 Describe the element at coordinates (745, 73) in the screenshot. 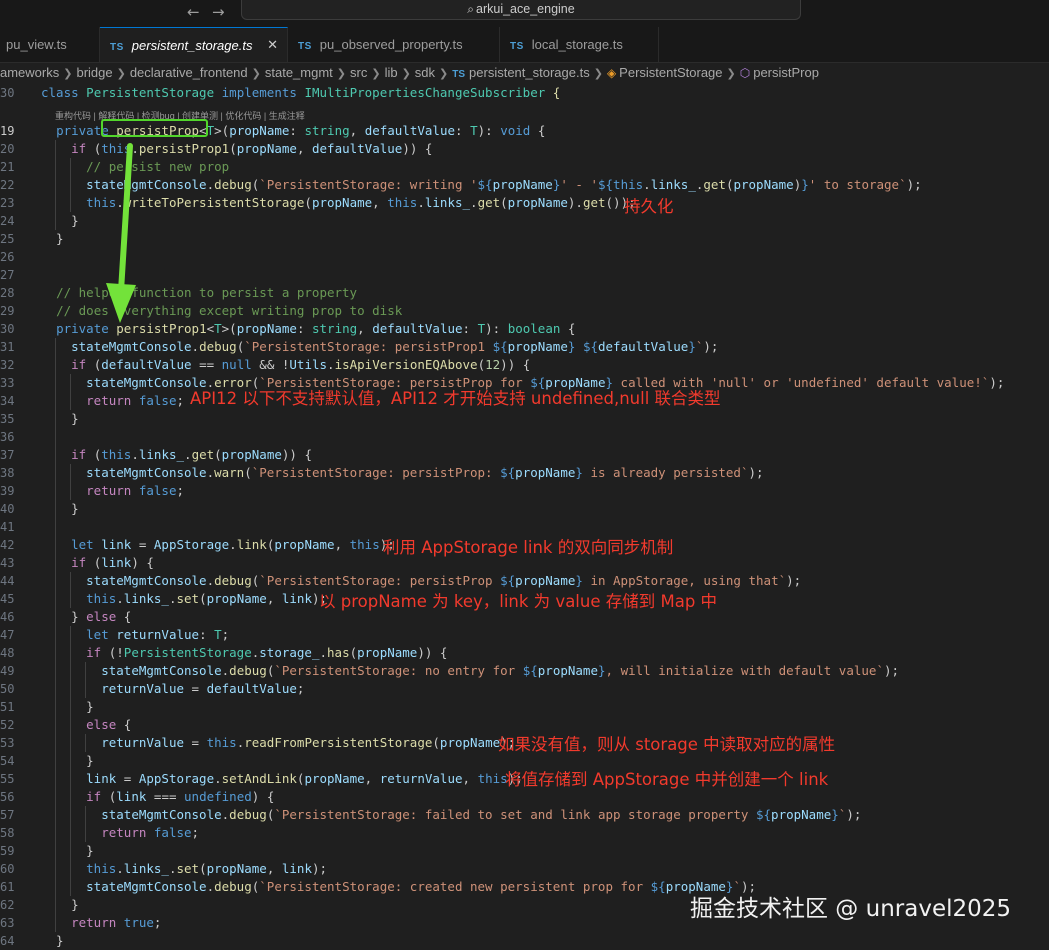

I see `method-symbol-icon: ⬡` at that location.